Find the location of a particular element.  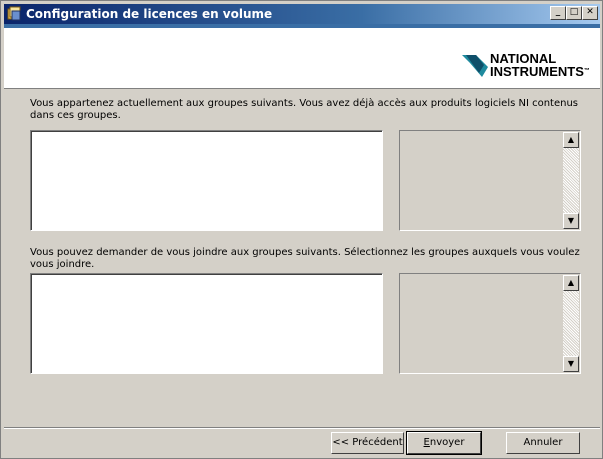

current-groups-scrollbar: ▲ ▼ is located at coordinates (571, 180).